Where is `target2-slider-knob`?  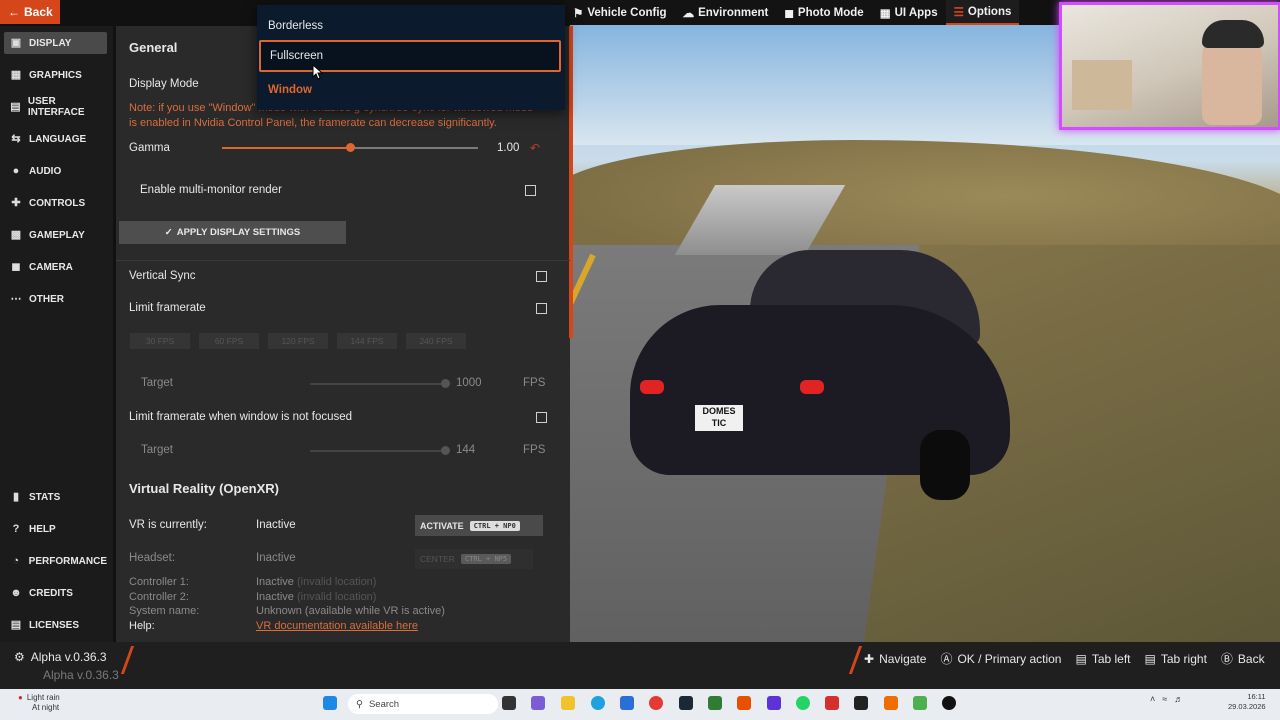 target2-slider-knob is located at coordinates (445, 450).